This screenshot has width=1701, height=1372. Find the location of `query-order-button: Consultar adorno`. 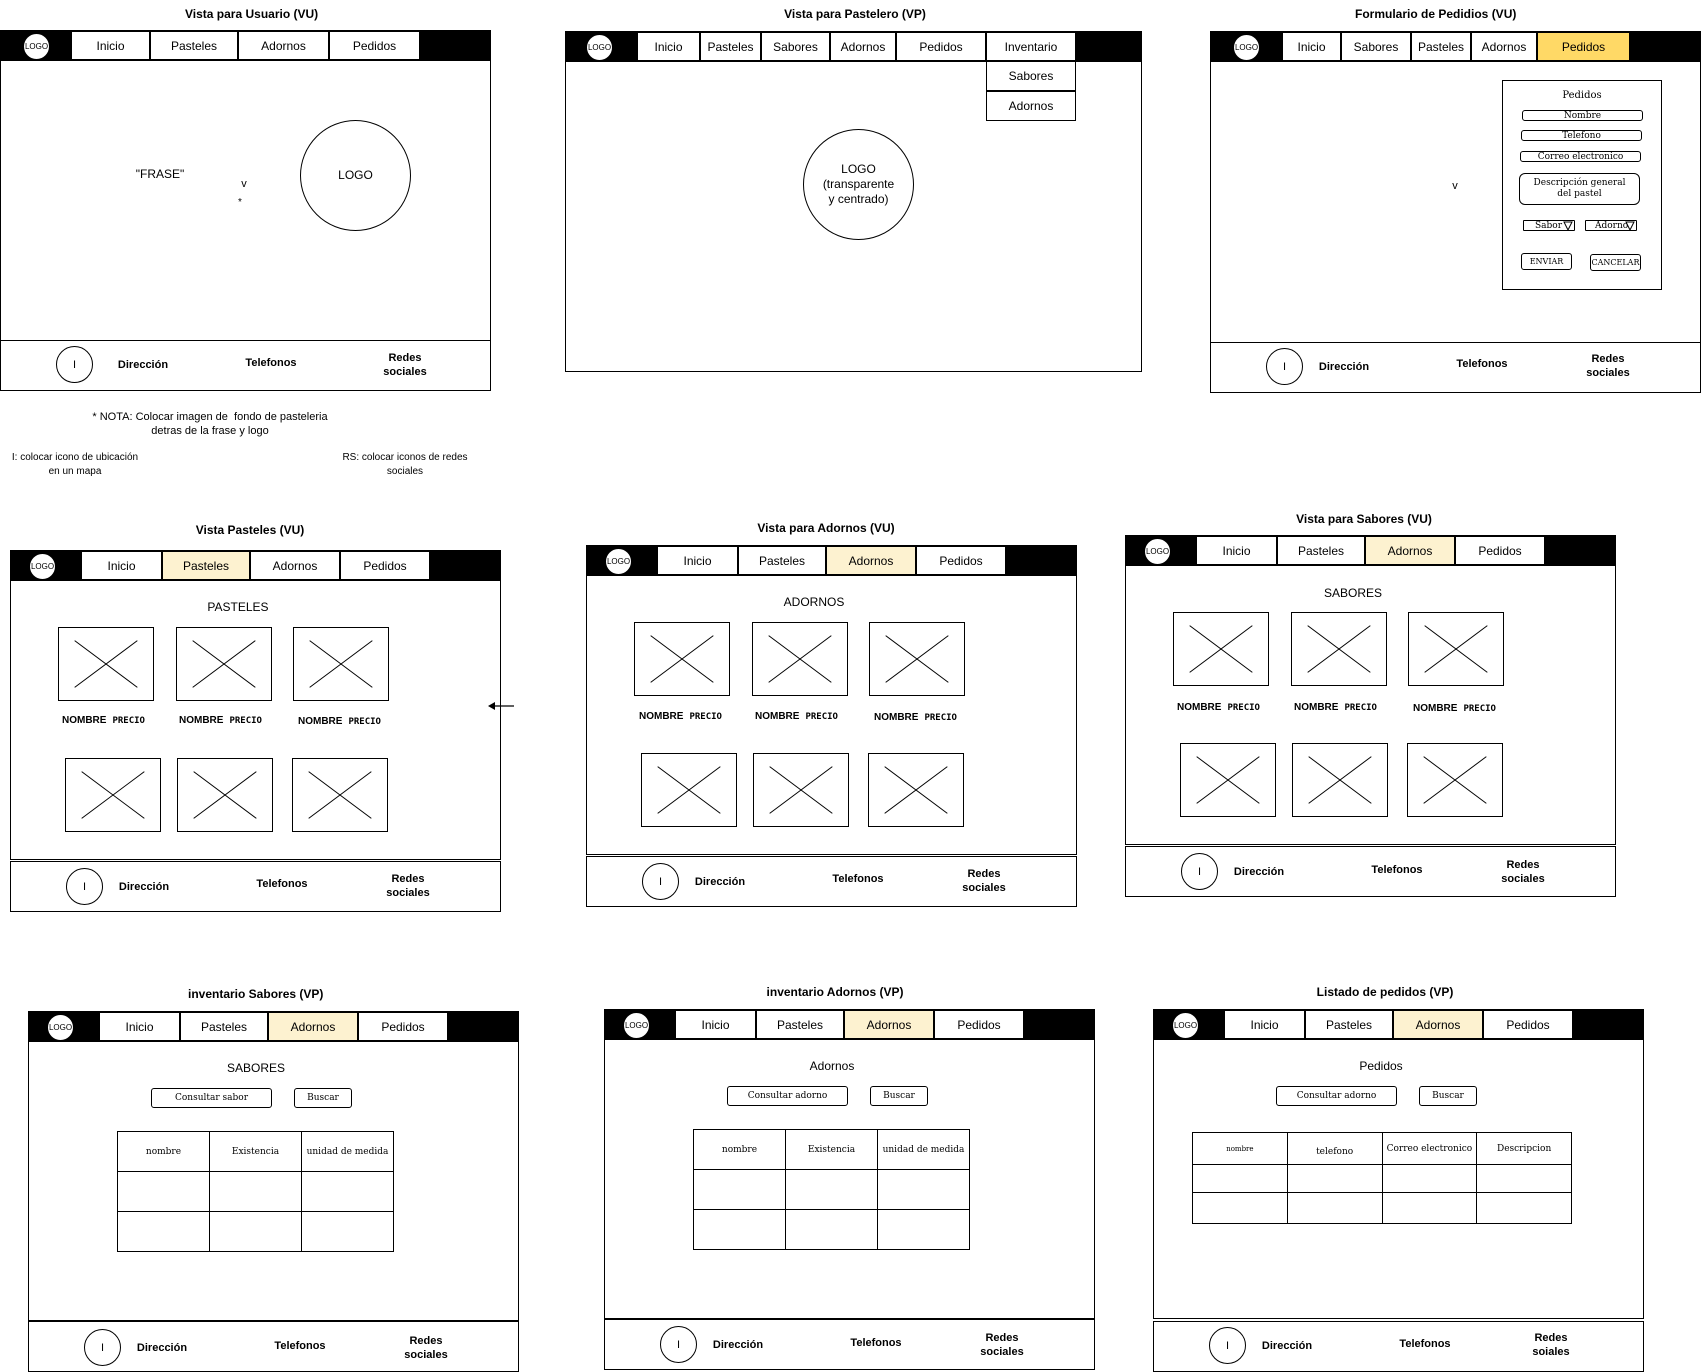

query-order-button: Consultar adorno is located at coordinates (1336, 1096).